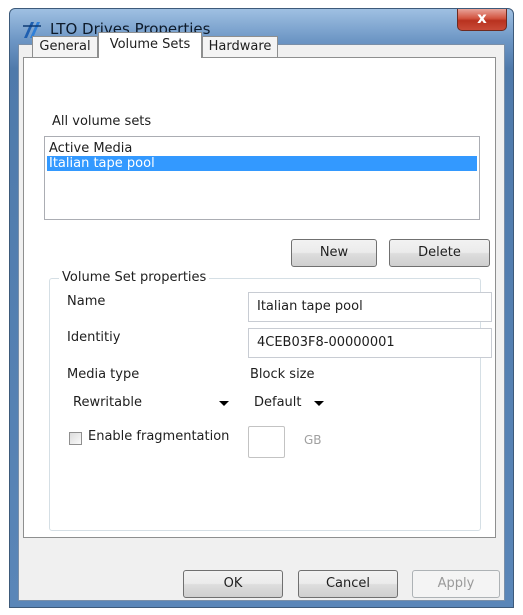 The width and height of the screenshot is (523, 615). I want to click on name-field: Italian tape pool, so click(370, 307).